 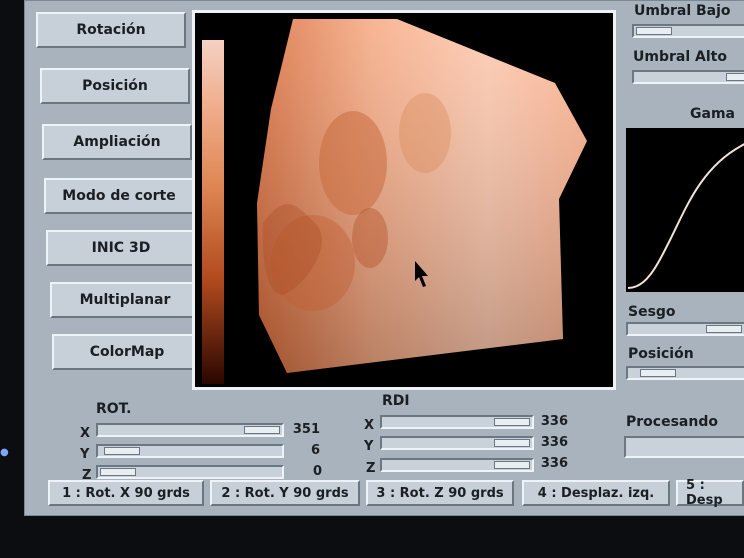 I want to click on tab-desplaz-partial: 5 : Desp, so click(x=710, y=493).